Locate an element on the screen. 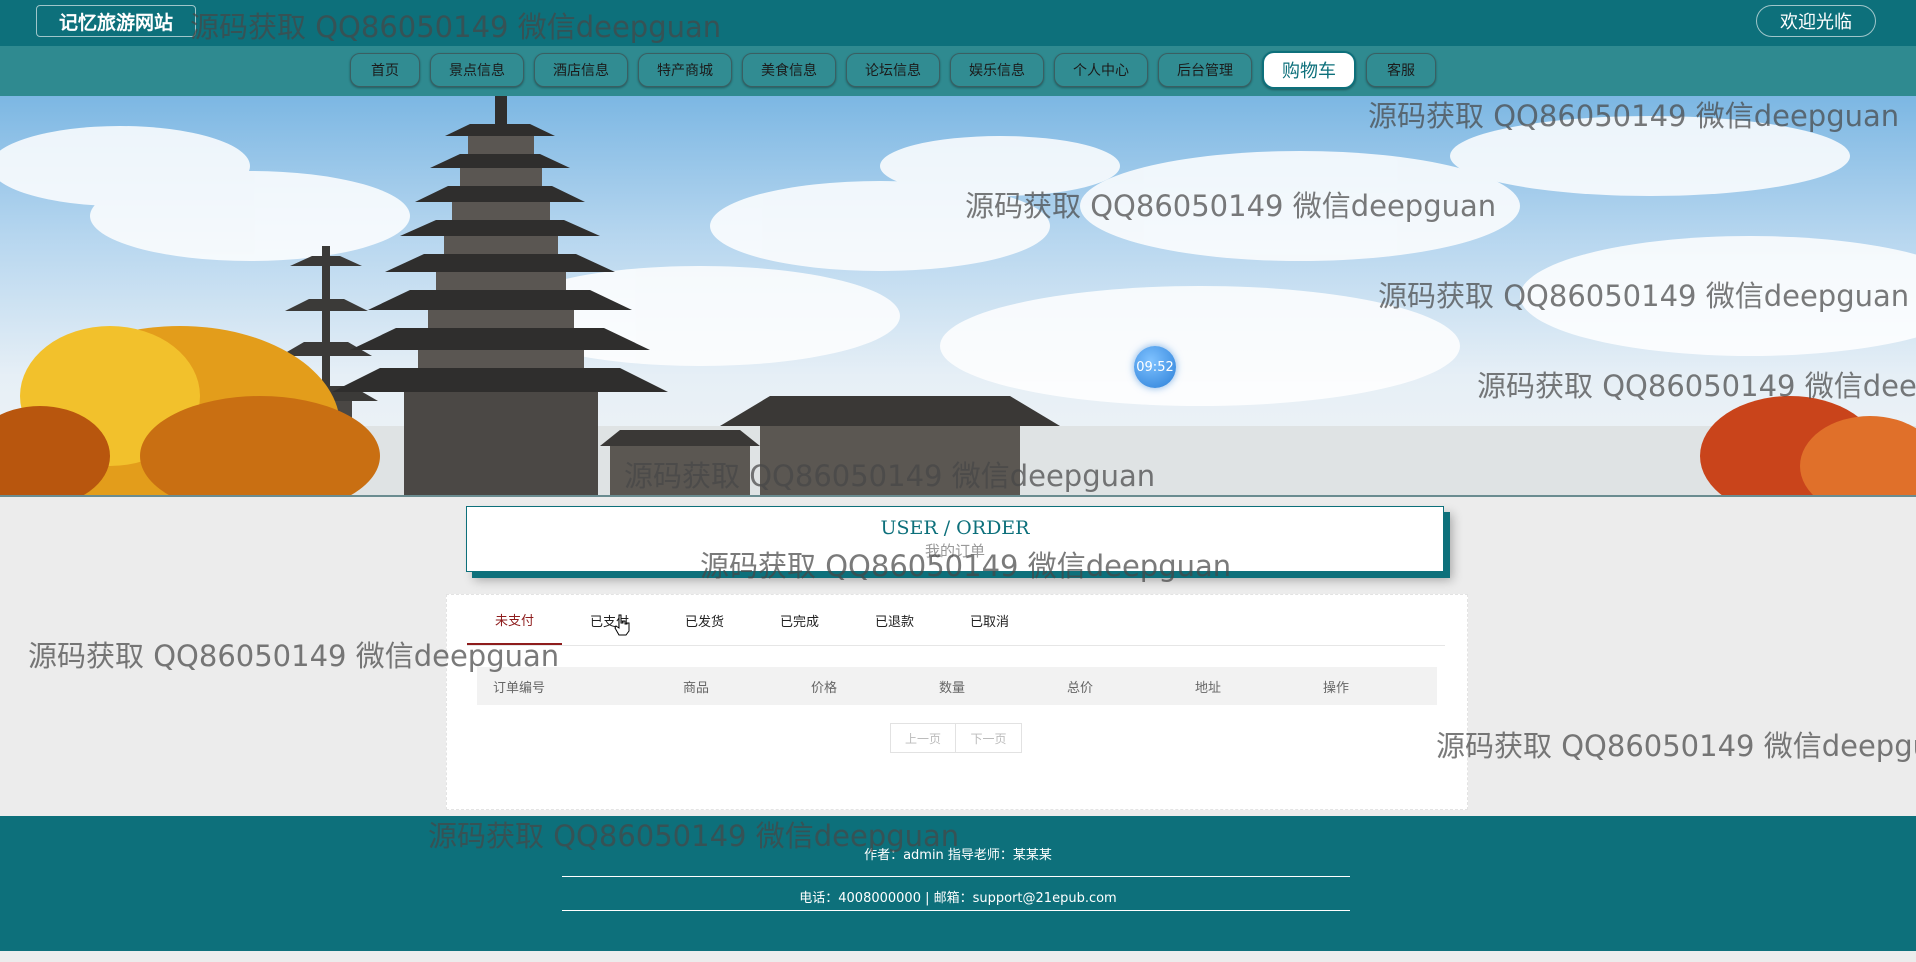 The height and width of the screenshot is (962, 1916). nav-item-personal-center: 个人中心 is located at coordinates (1101, 70).